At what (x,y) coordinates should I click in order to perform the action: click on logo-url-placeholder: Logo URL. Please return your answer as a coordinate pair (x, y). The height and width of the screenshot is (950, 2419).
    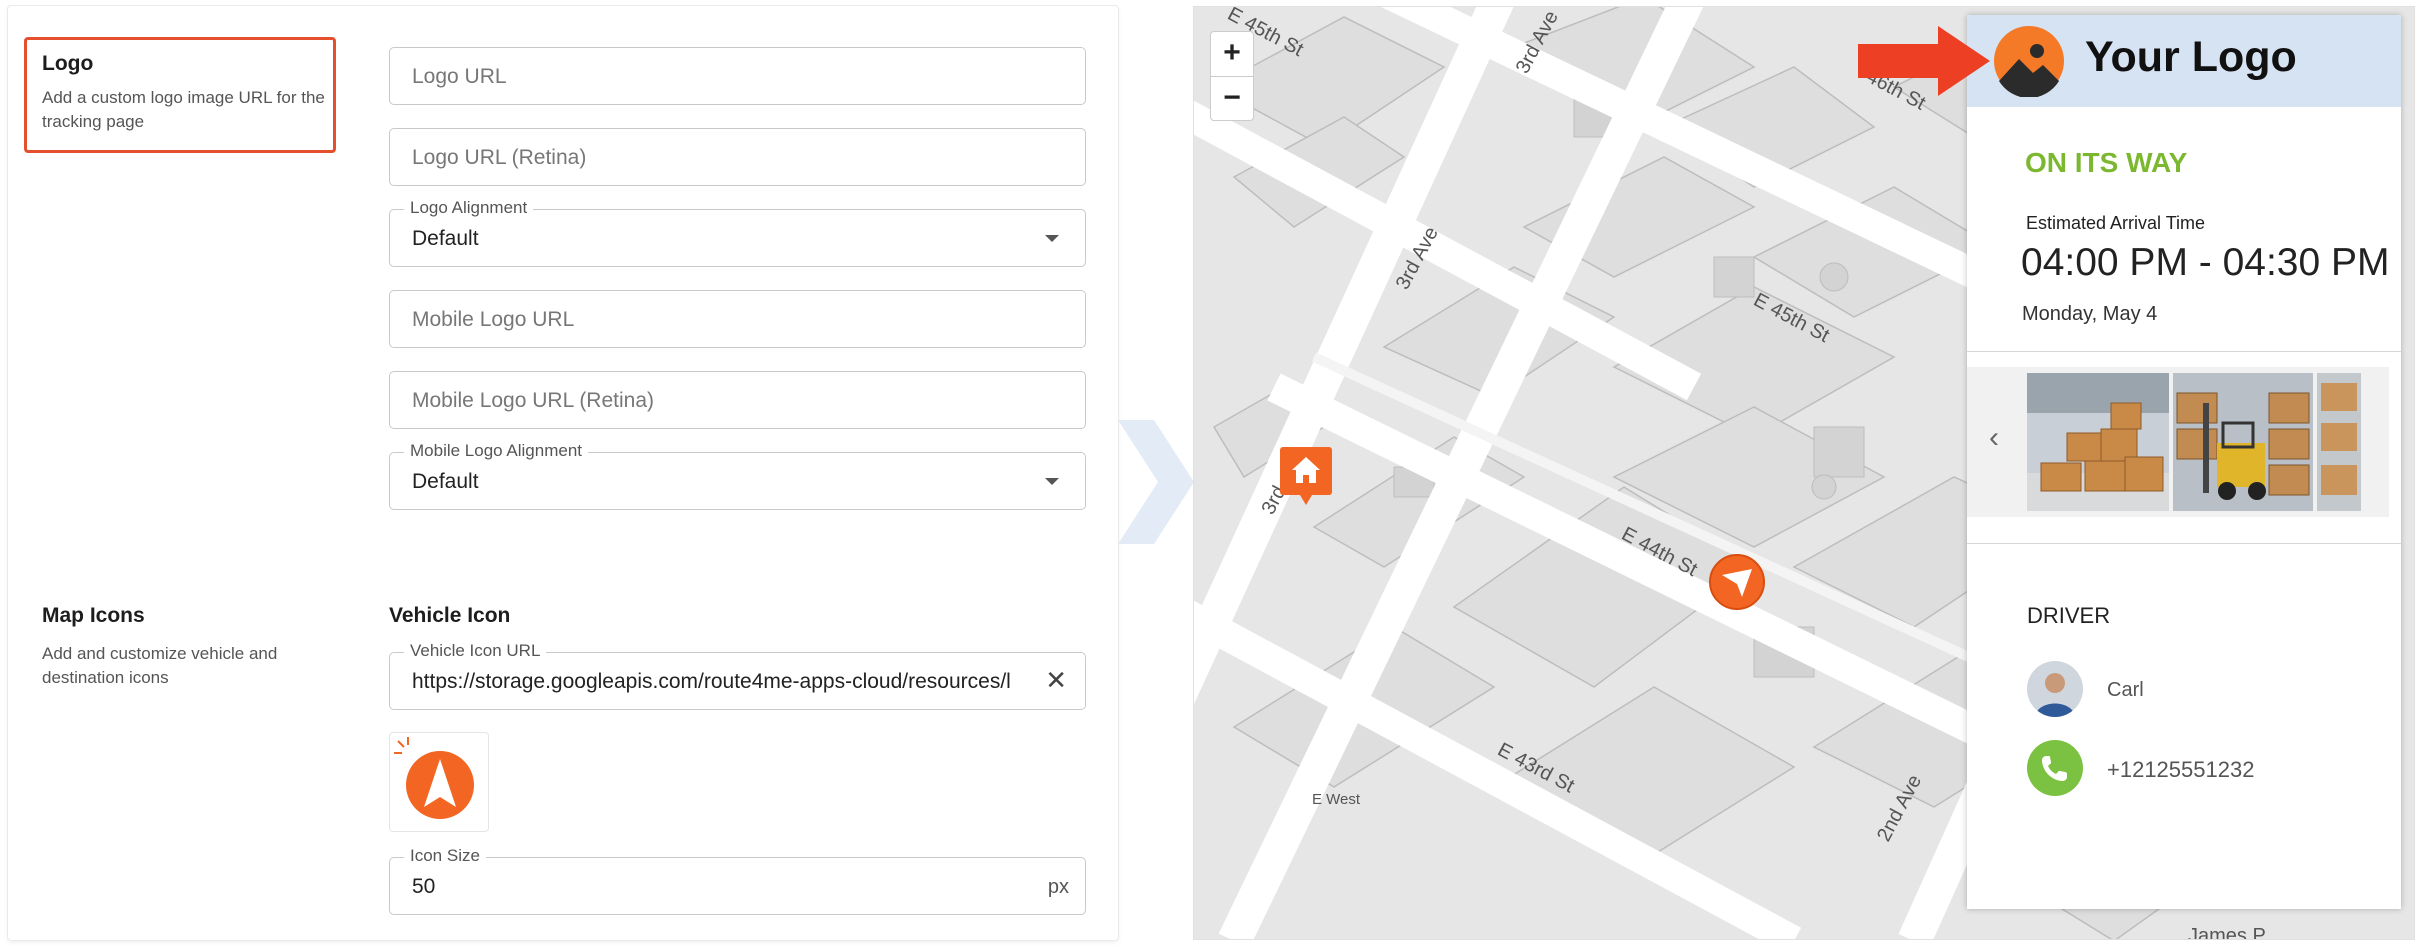
    Looking at the image, I should click on (459, 76).